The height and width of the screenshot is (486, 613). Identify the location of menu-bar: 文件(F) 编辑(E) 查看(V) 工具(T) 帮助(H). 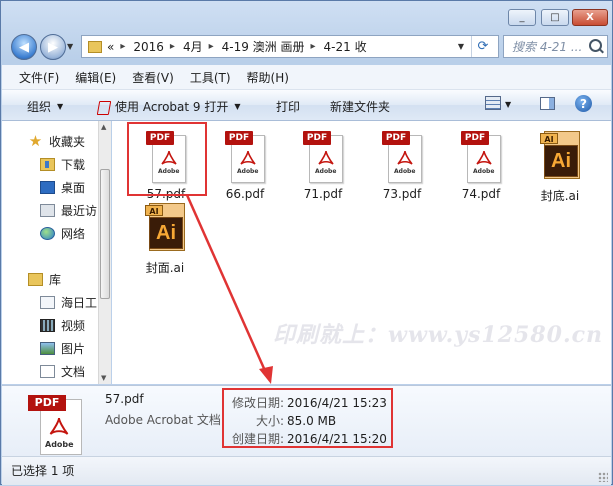
(306, 77).